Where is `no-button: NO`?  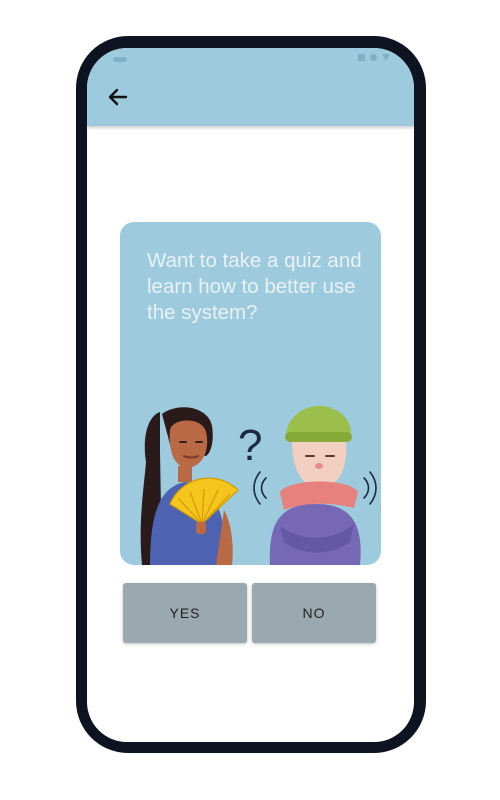 no-button: NO is located at coordinates (314, 613).